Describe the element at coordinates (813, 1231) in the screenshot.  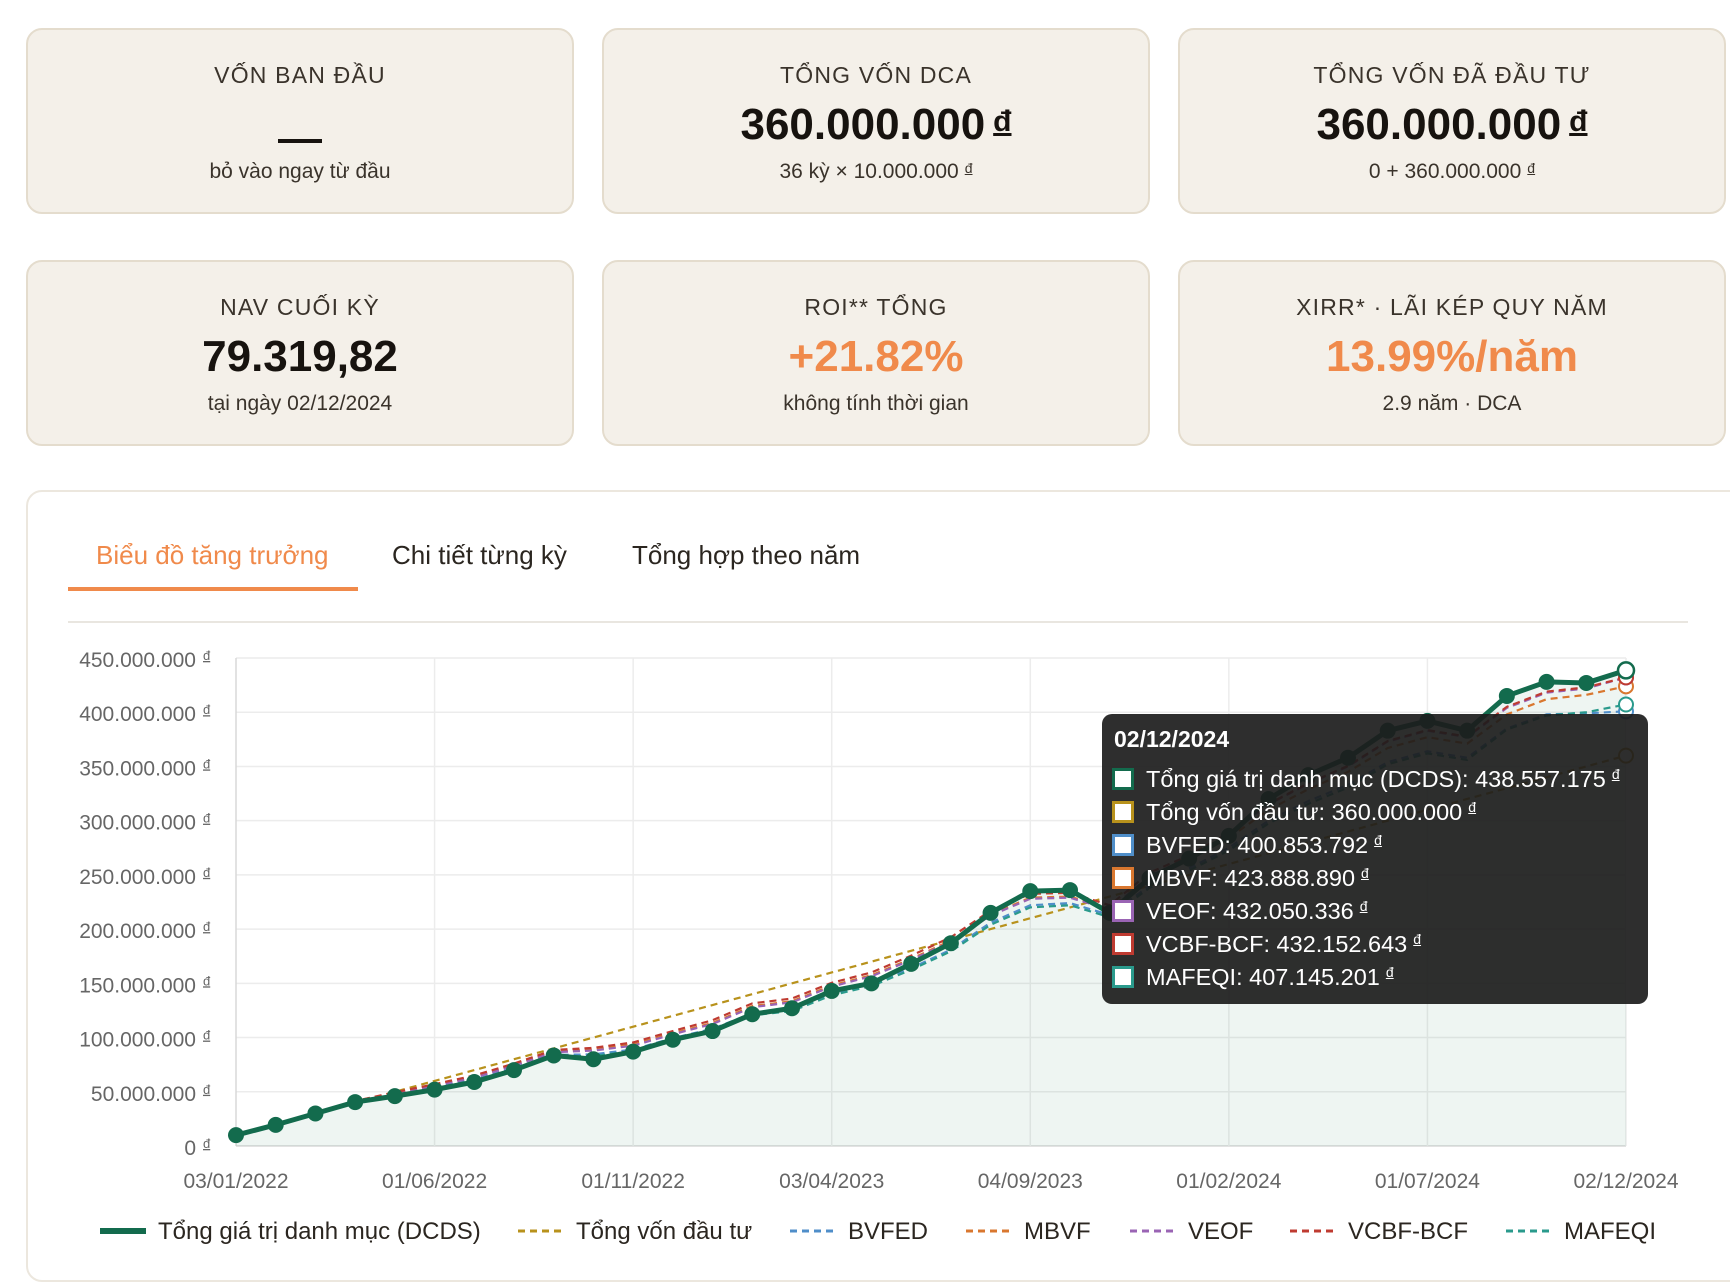
I see `legend-swatch-bvfed` at that location.